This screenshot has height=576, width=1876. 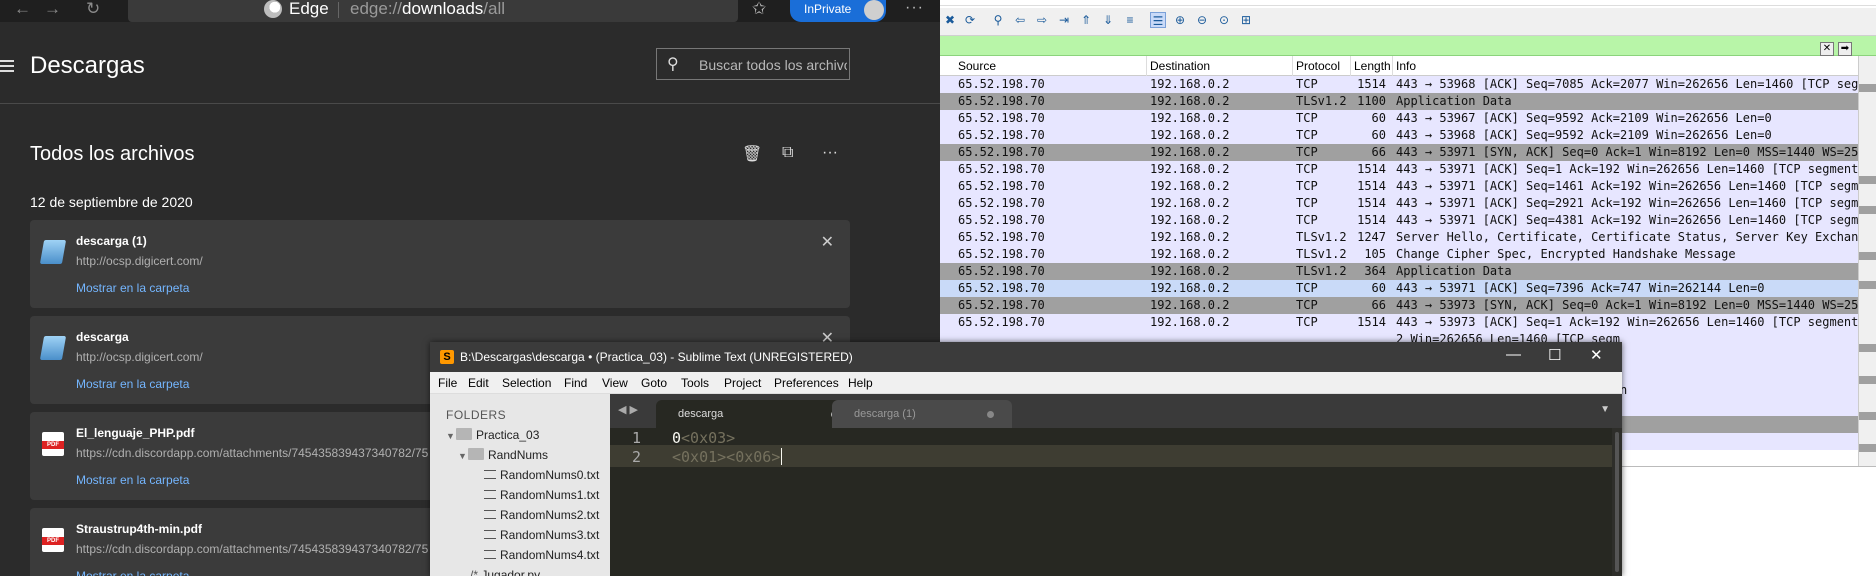 I want to click on last-packet-icon: ⇓, so click(x=1108, y=20).